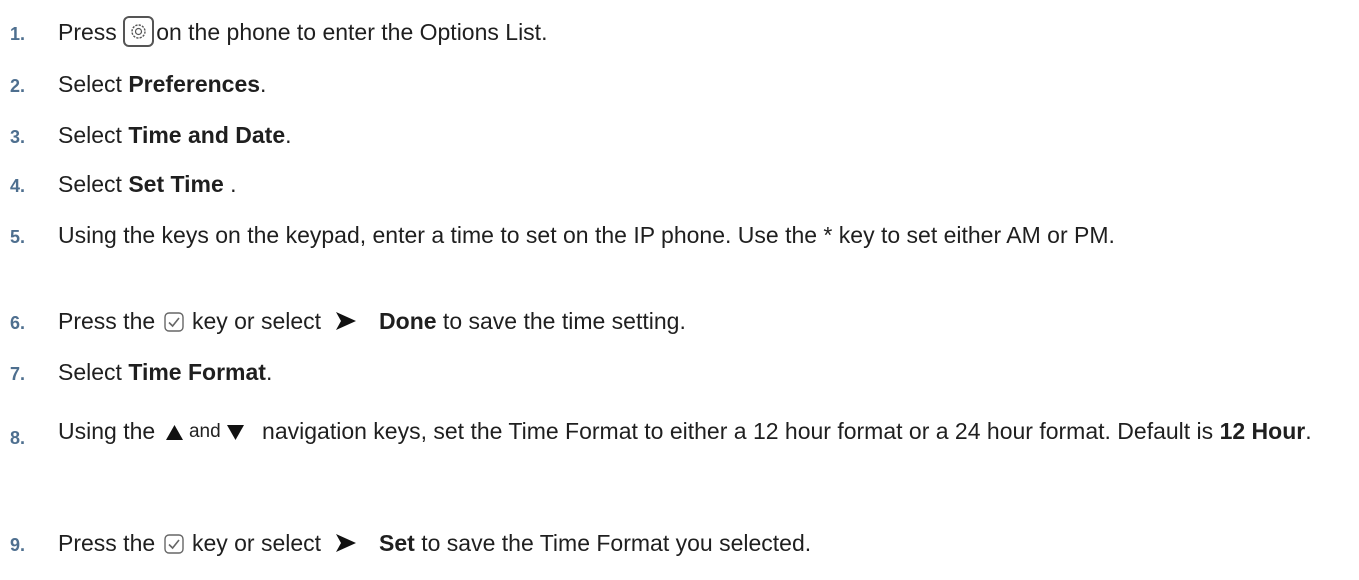 This screenshot has width=1359, height=580. What do you see at coordinates (139, 31) in the screenshot?
I see `settings-gear-key-icon` at bounding box center [139, 31].